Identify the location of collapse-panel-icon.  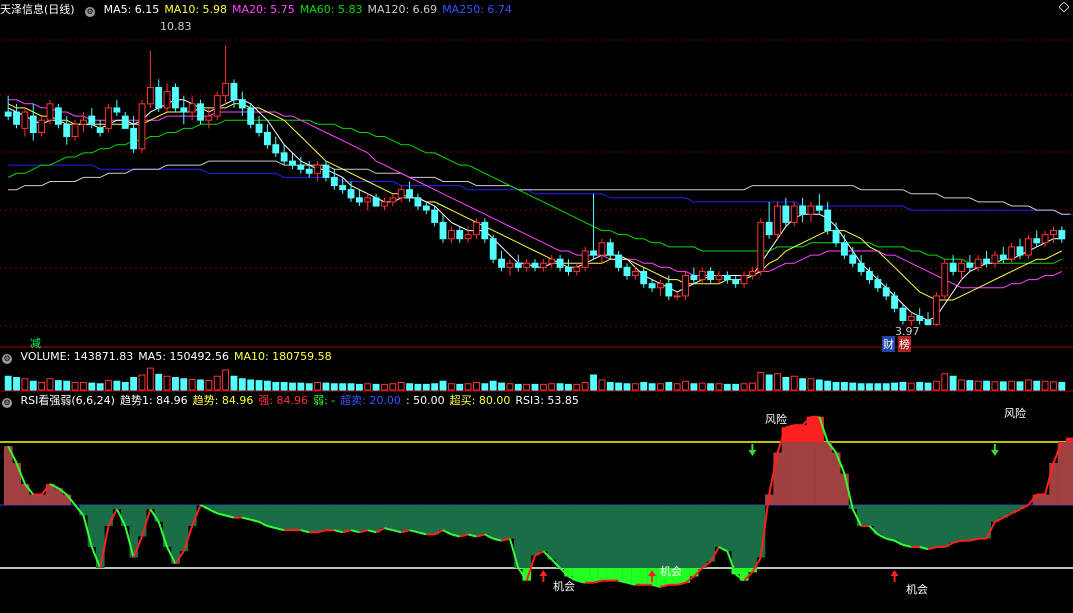
(1064, 7).